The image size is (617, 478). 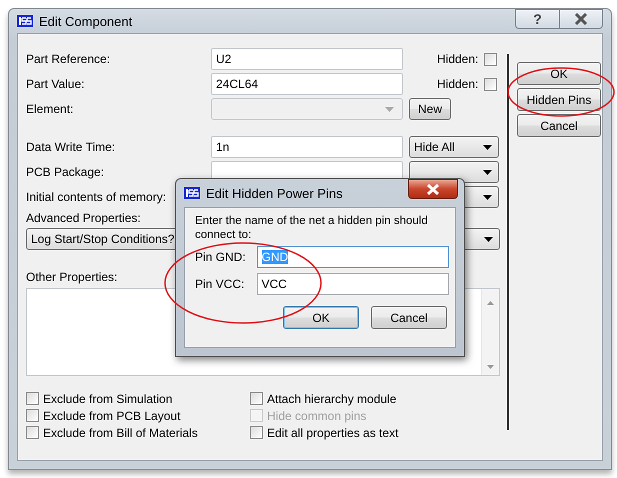 I want to click on section-label: Advanced Properties:, so click(x=83, y=218).